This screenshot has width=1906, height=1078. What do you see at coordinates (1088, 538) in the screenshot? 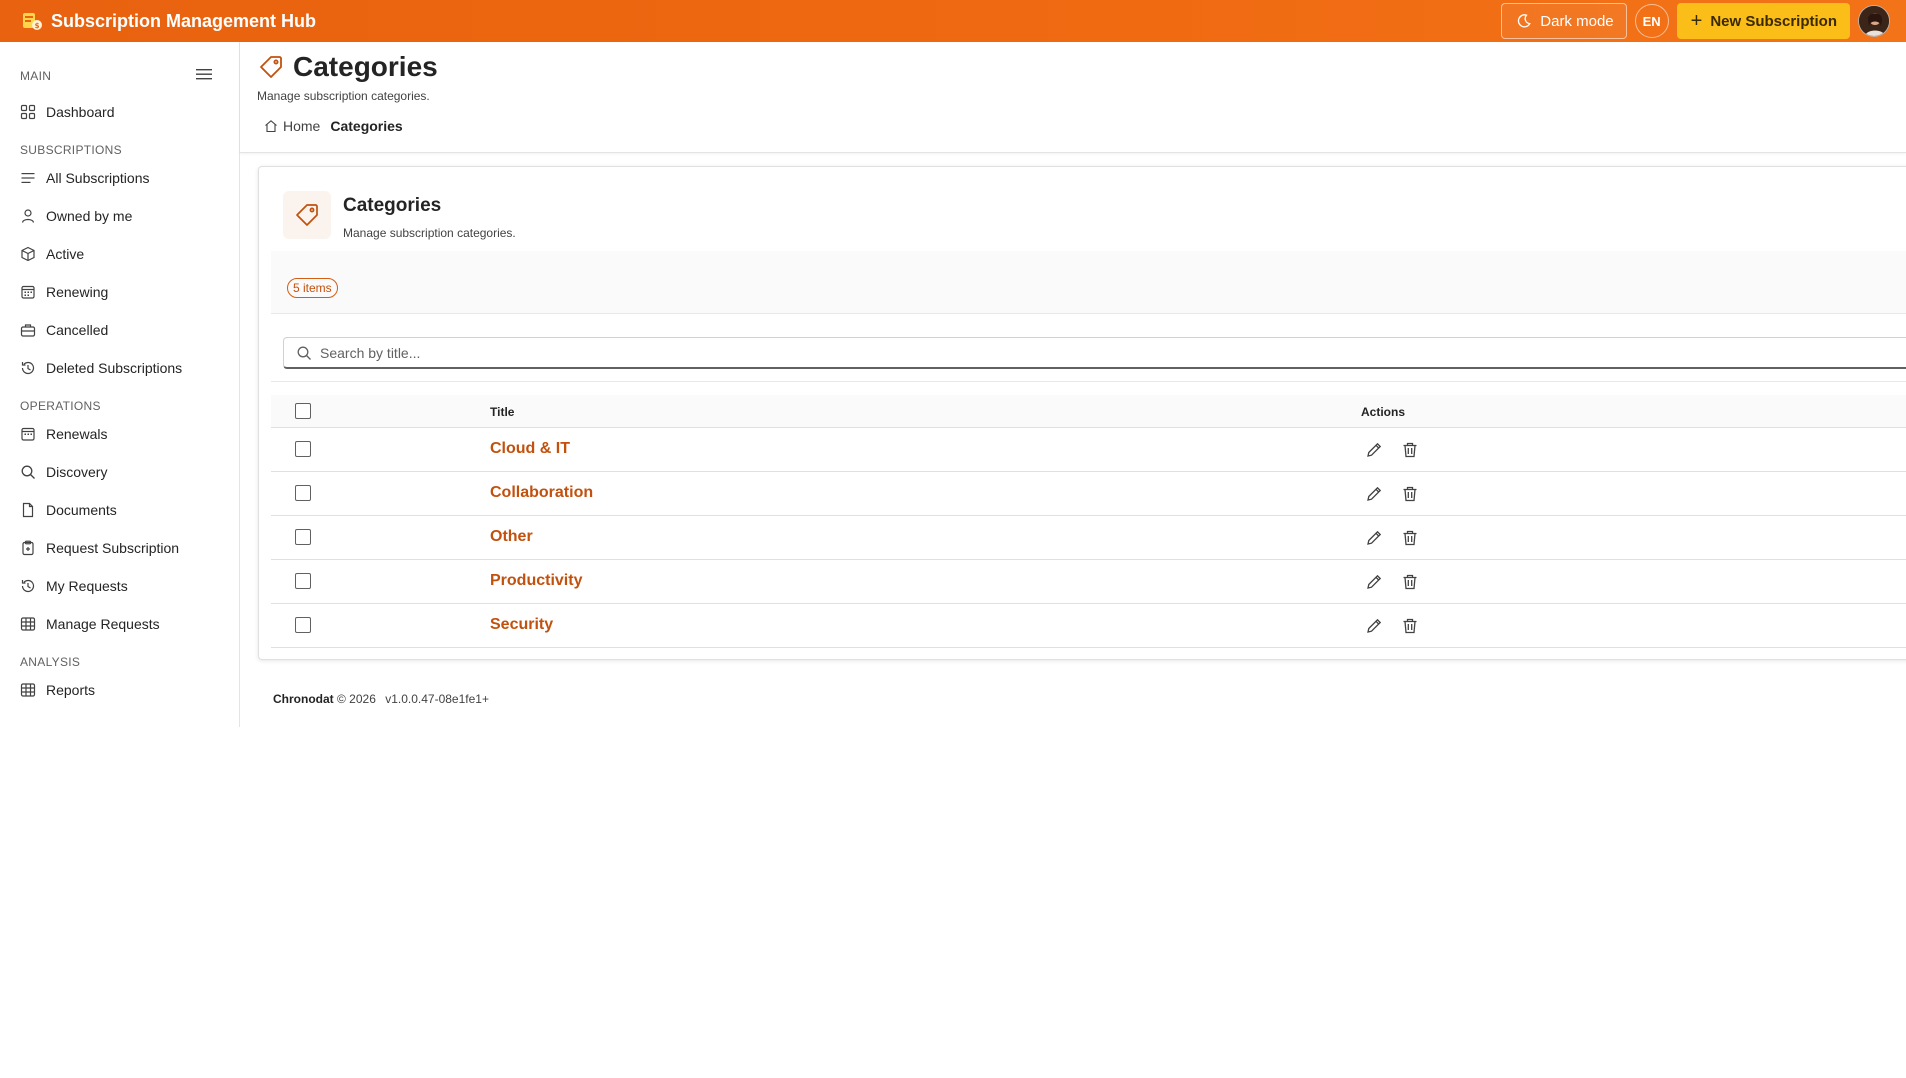
I see `table-row: Other` at bounding box center [1088, 538].